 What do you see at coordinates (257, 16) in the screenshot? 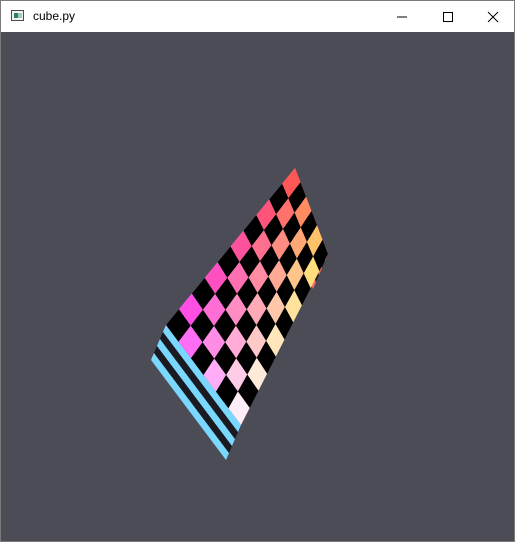
I see `title-bar: cube.py` at bounding box center [257, 16].